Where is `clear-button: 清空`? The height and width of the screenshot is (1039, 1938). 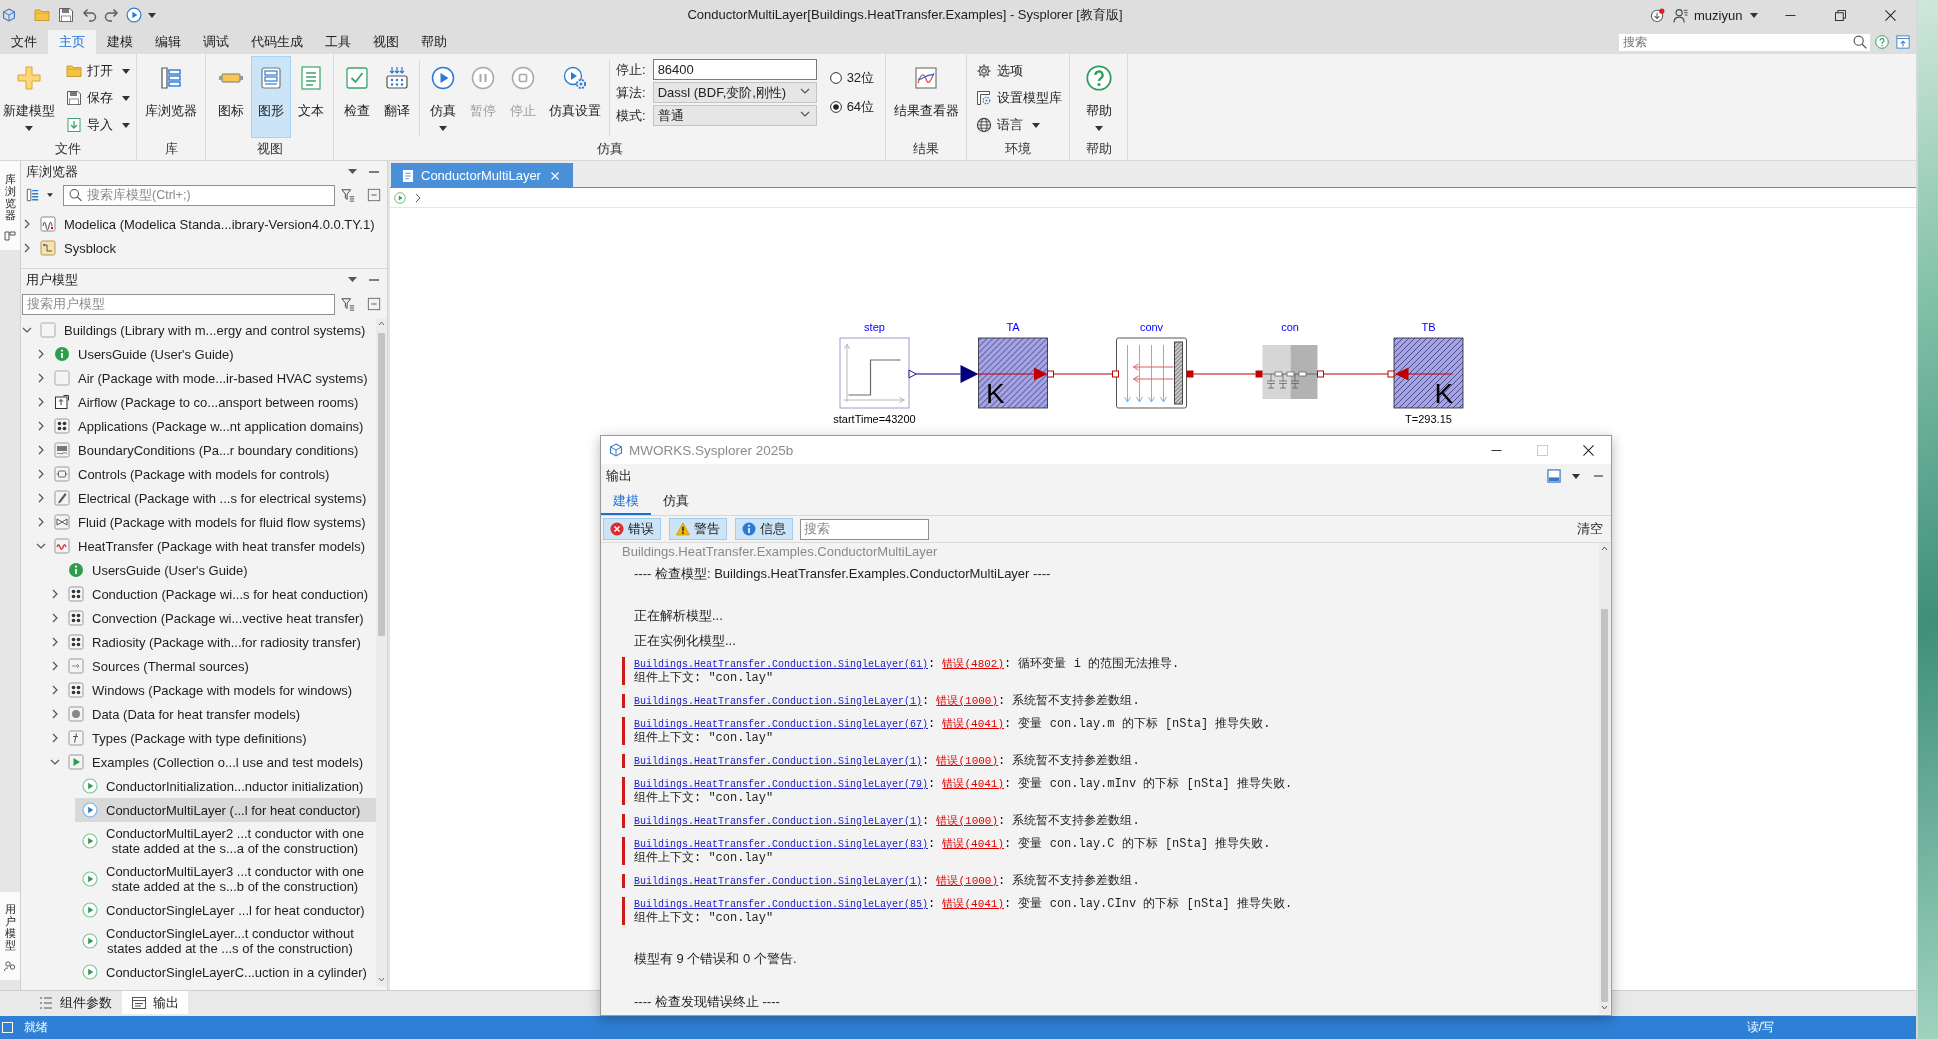
clear-button: 清空 is located at coordinates (1590, 529).